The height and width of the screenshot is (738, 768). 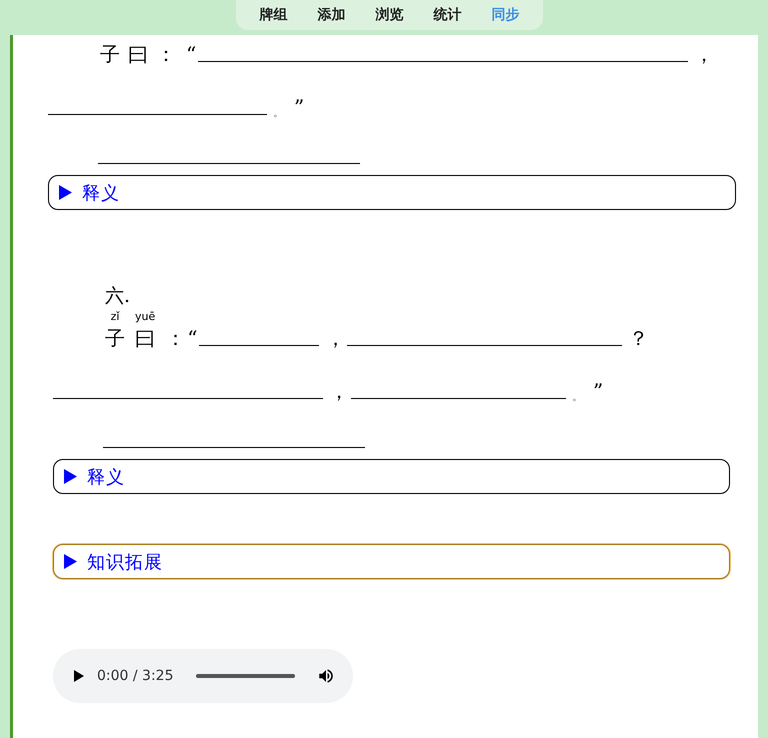 I want to click on nav-tab: 牌组, so click(x=274, y=15).